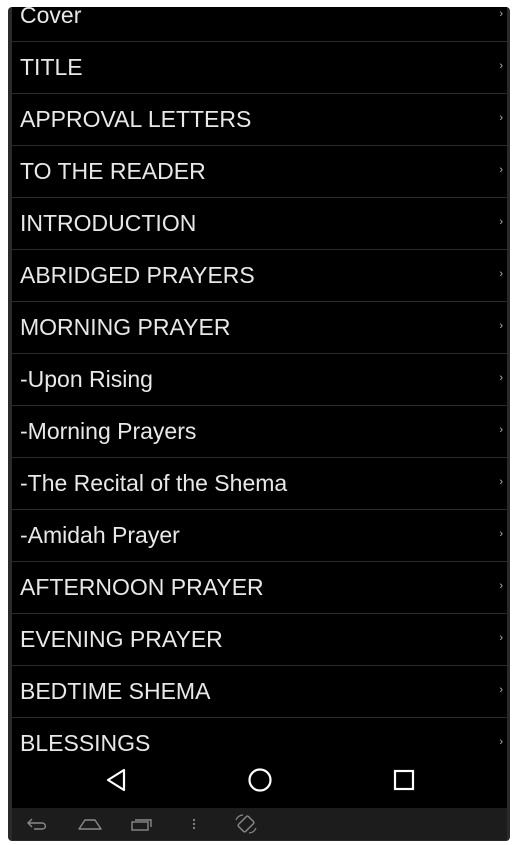 Image resolution: width=519 pixels, height=845 pixels. What do you see at coordinates (259, 276) in the screenshot?
I see `toc-item-abridged-prayers: ABRIDGED PRAYERS ›` at bounding box center [259, 276].